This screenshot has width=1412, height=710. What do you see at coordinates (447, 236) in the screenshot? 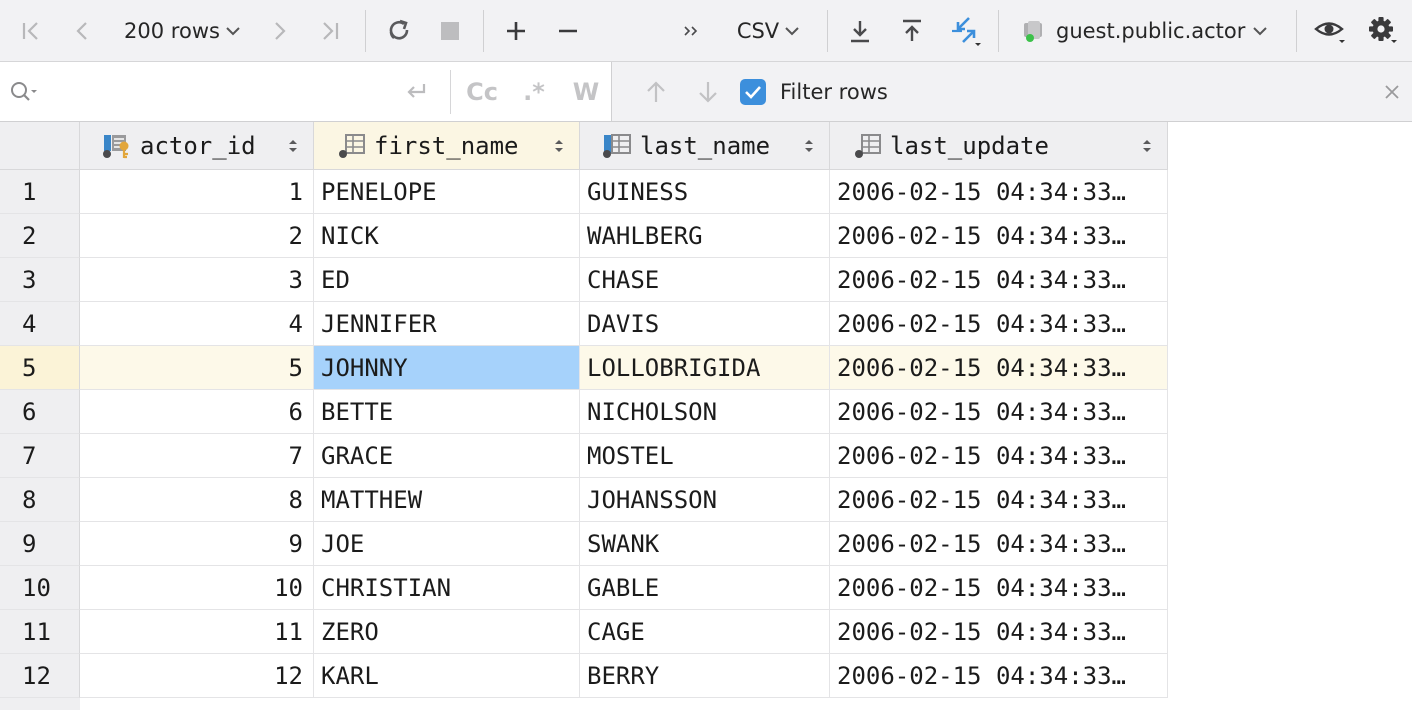
I see `first-name-cell: NICK` at bounding box center [447, 236].